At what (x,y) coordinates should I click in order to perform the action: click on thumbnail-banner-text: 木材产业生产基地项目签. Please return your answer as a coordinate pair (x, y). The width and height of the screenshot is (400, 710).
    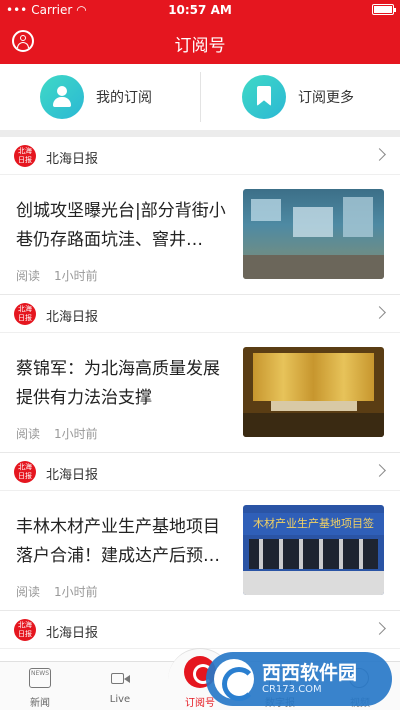
    Looking at the image, I should click on (313, 524).